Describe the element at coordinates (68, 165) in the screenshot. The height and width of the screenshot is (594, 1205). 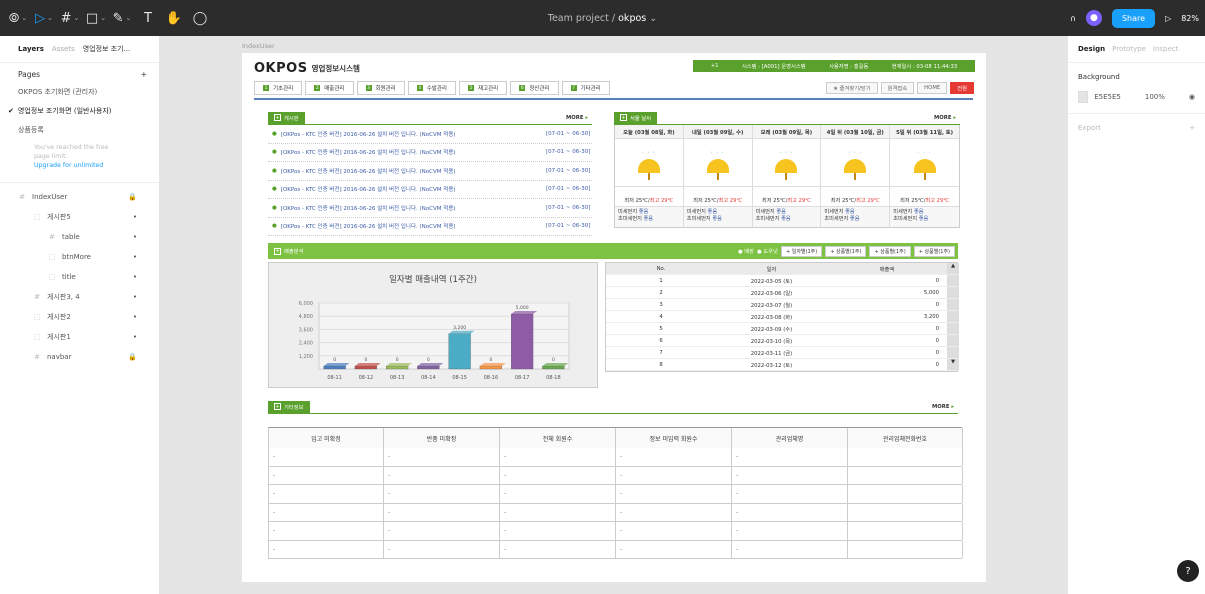
I see `upgrade-link: Upgrade for unlimited` at that location.